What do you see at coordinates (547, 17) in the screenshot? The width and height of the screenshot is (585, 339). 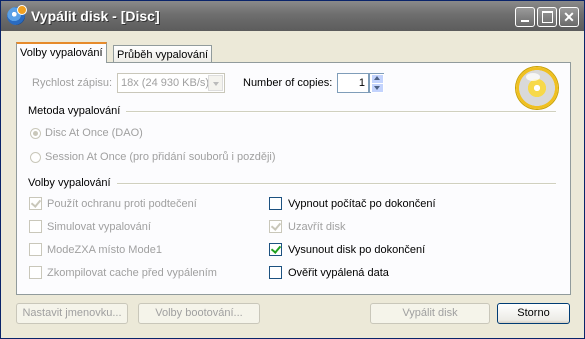 I see `maximize-button` at bounding box center [547, 17].